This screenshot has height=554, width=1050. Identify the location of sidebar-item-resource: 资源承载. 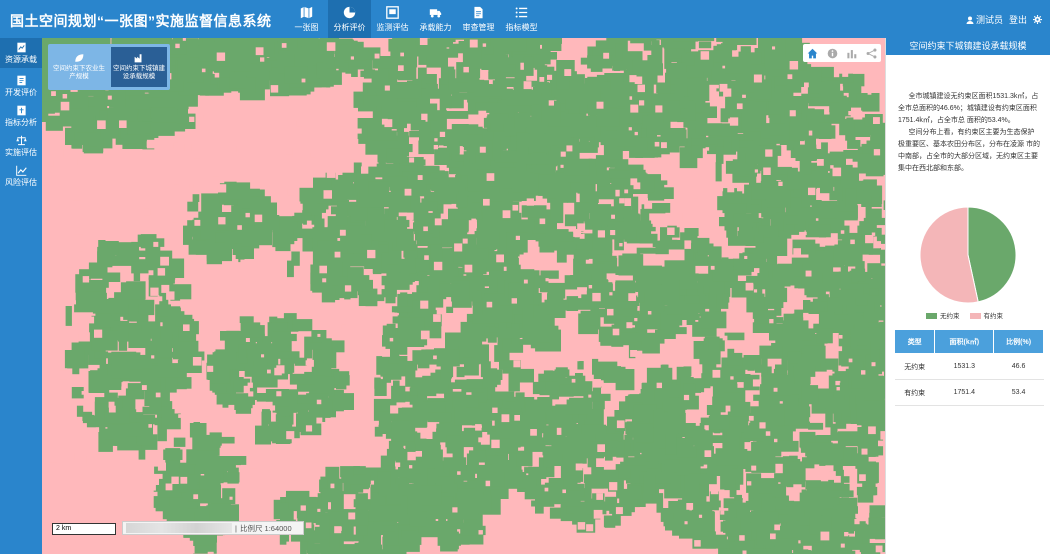
(21, 53).